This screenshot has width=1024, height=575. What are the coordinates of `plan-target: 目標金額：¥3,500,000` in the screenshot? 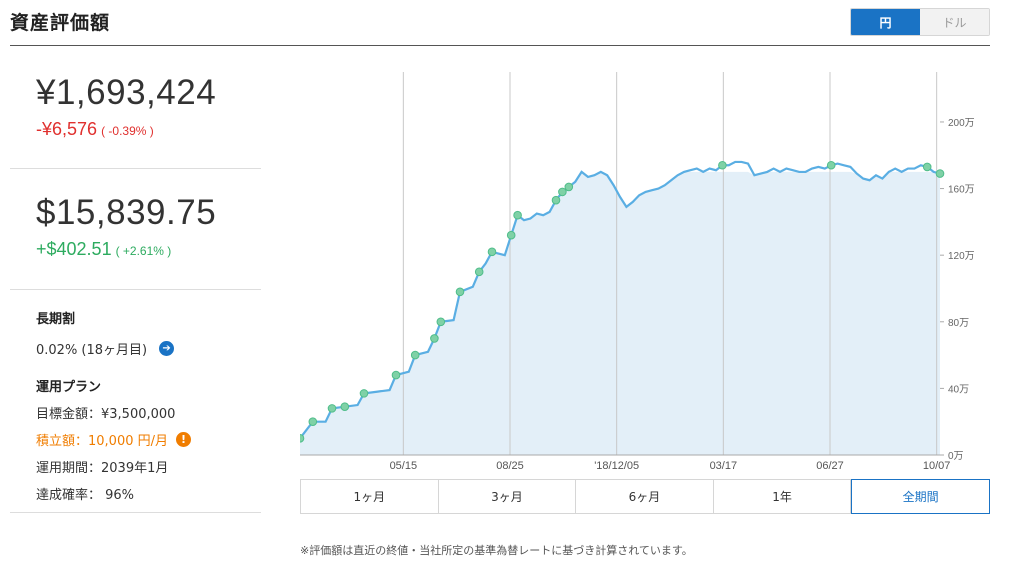 It's located at (106, 414).